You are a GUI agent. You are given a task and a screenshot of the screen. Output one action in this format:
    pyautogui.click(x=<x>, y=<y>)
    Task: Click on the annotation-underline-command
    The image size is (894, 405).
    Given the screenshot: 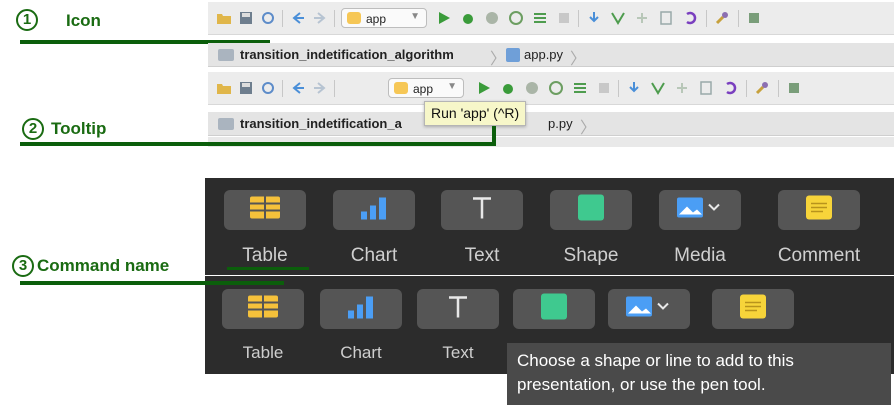 What is the action you would take?
    pyautogui.click(x=152, y=283)
    